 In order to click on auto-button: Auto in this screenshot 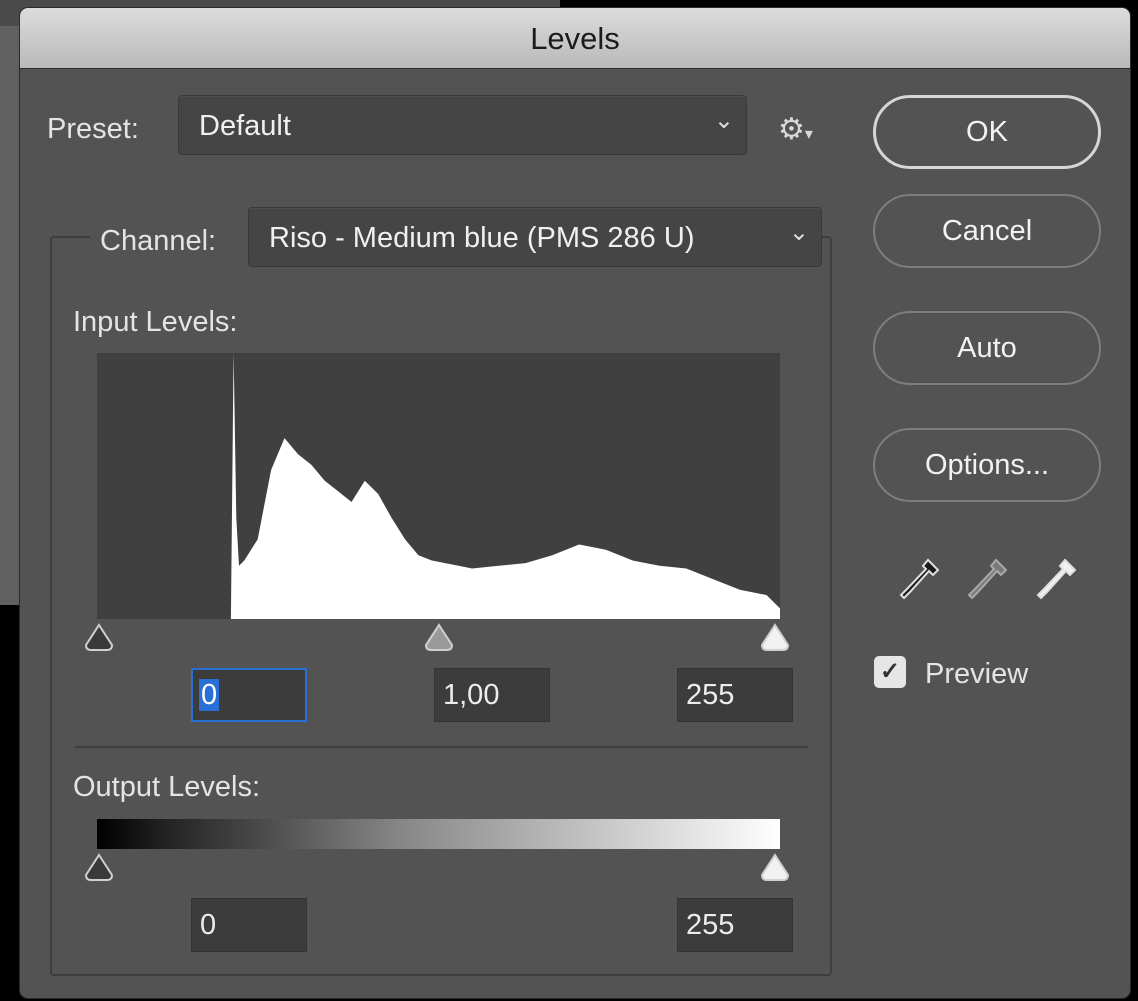, I will do `click(987, 348)`.